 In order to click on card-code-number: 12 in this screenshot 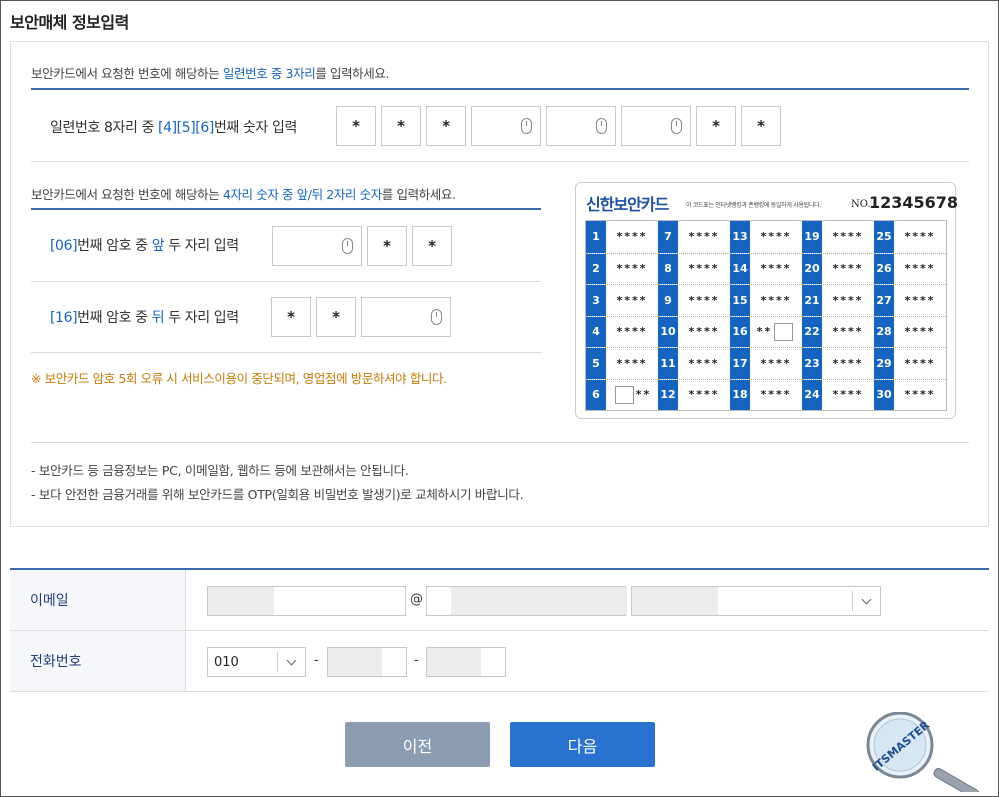, I will do `click(668, 394)`.